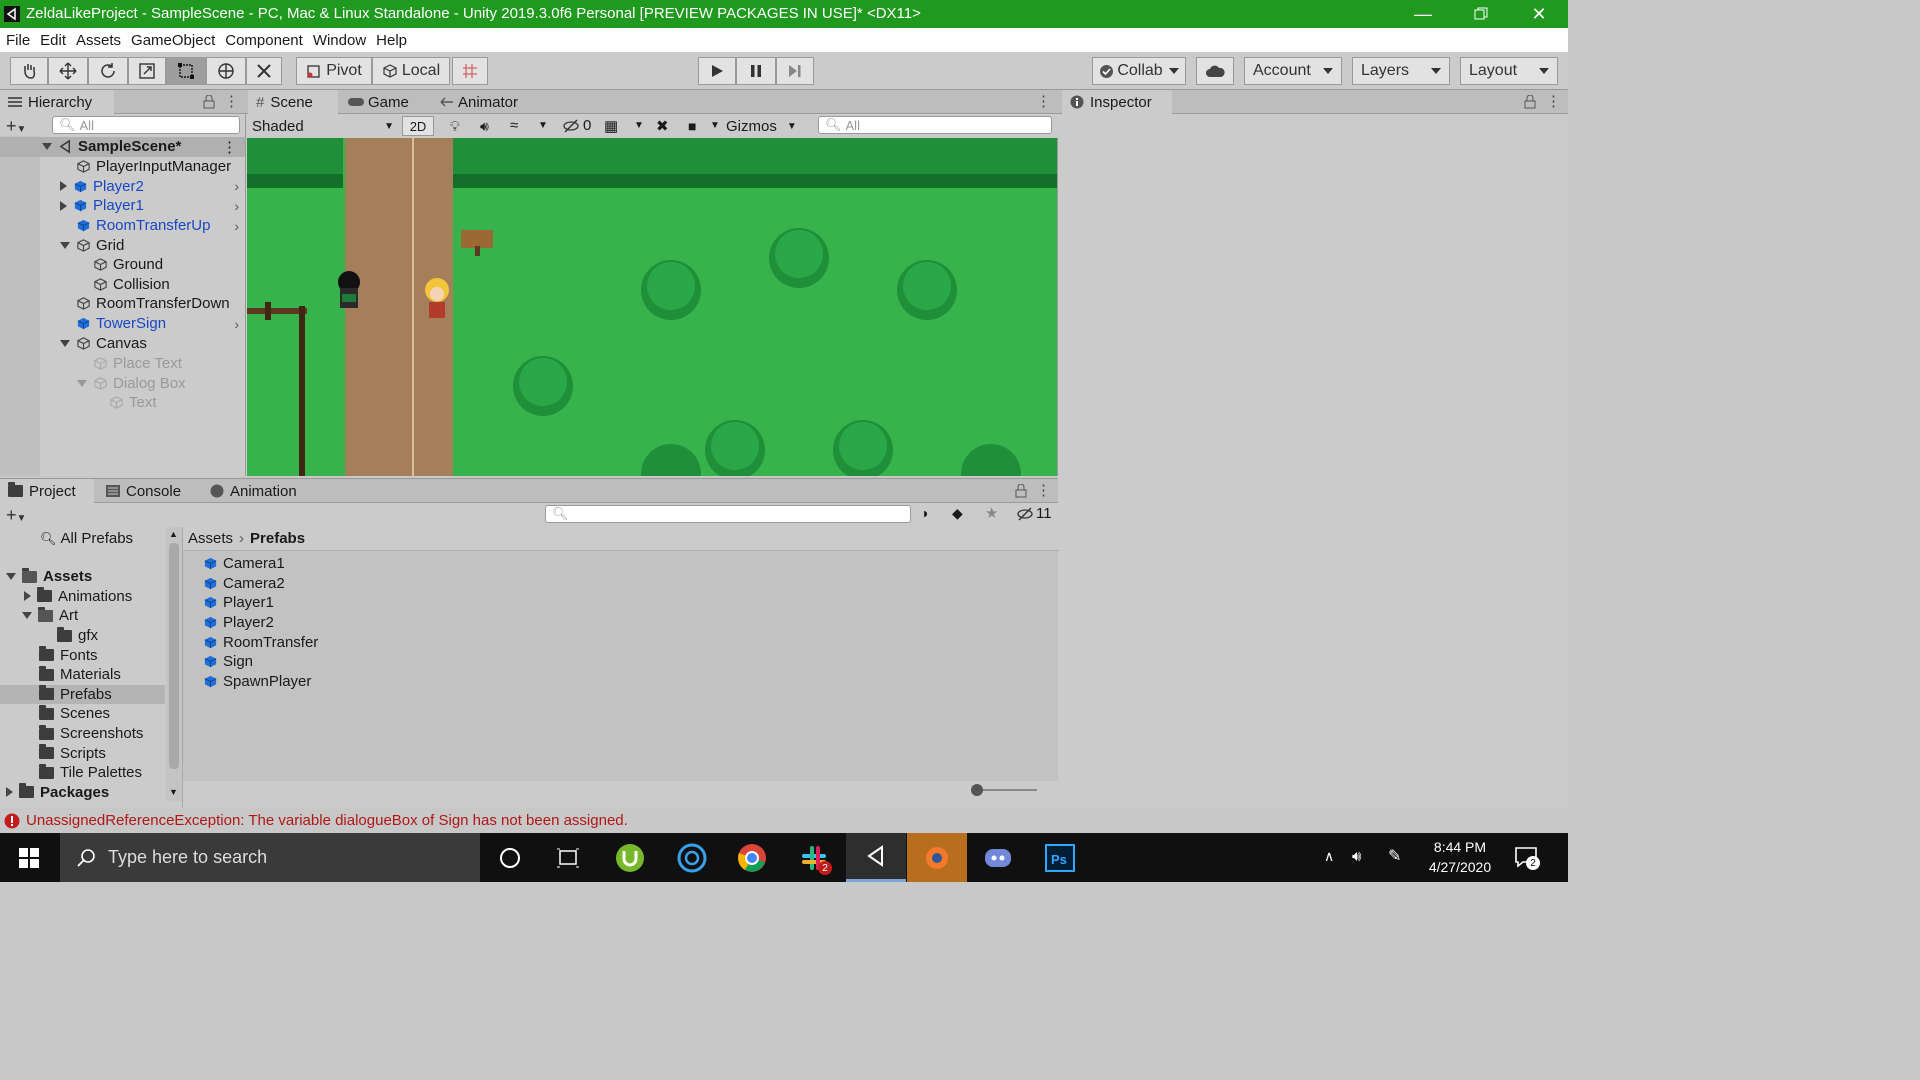 This screenshot has height=1080, width=1920. Describe the element at coordinates (1329, 856) in the screenshot. I see `show-hidden-icons-chevron: ∧` at that location.